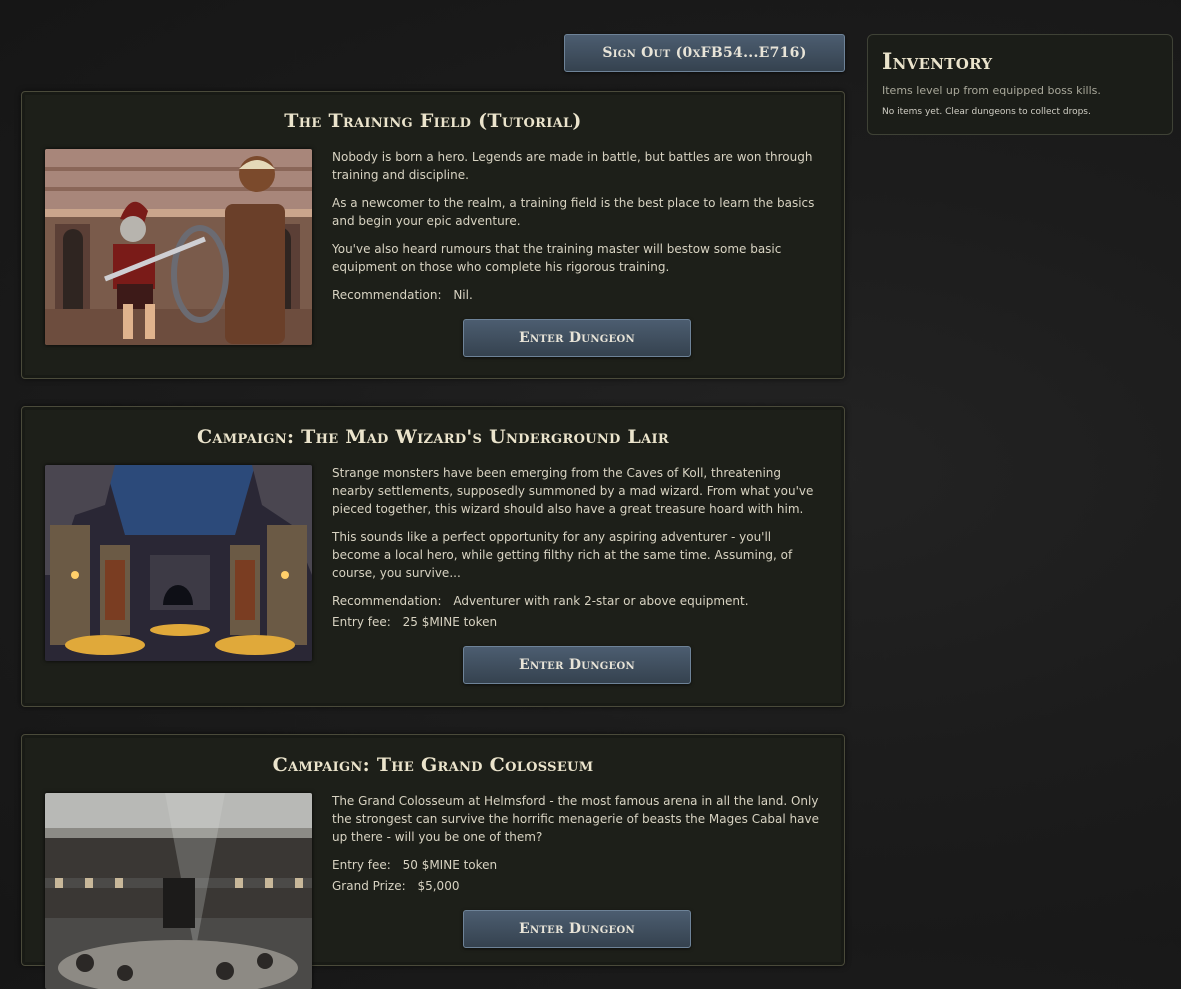 The height and width of the screenshot is (989, 1181). I want to click on inventory-title: Inventory, so click(937, 62).